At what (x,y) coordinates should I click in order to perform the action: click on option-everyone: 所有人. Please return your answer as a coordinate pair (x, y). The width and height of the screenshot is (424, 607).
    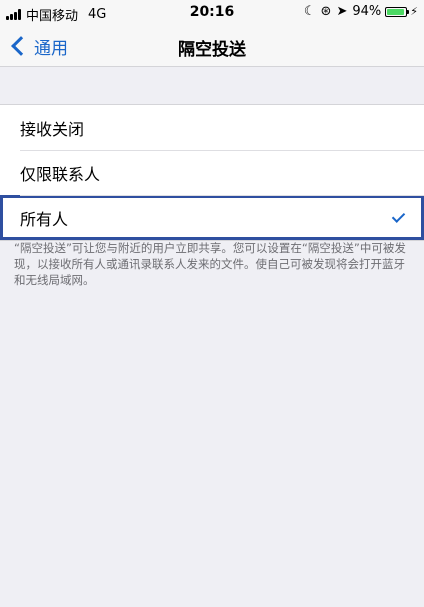
    Looking at the image, I should click on (212, 217).